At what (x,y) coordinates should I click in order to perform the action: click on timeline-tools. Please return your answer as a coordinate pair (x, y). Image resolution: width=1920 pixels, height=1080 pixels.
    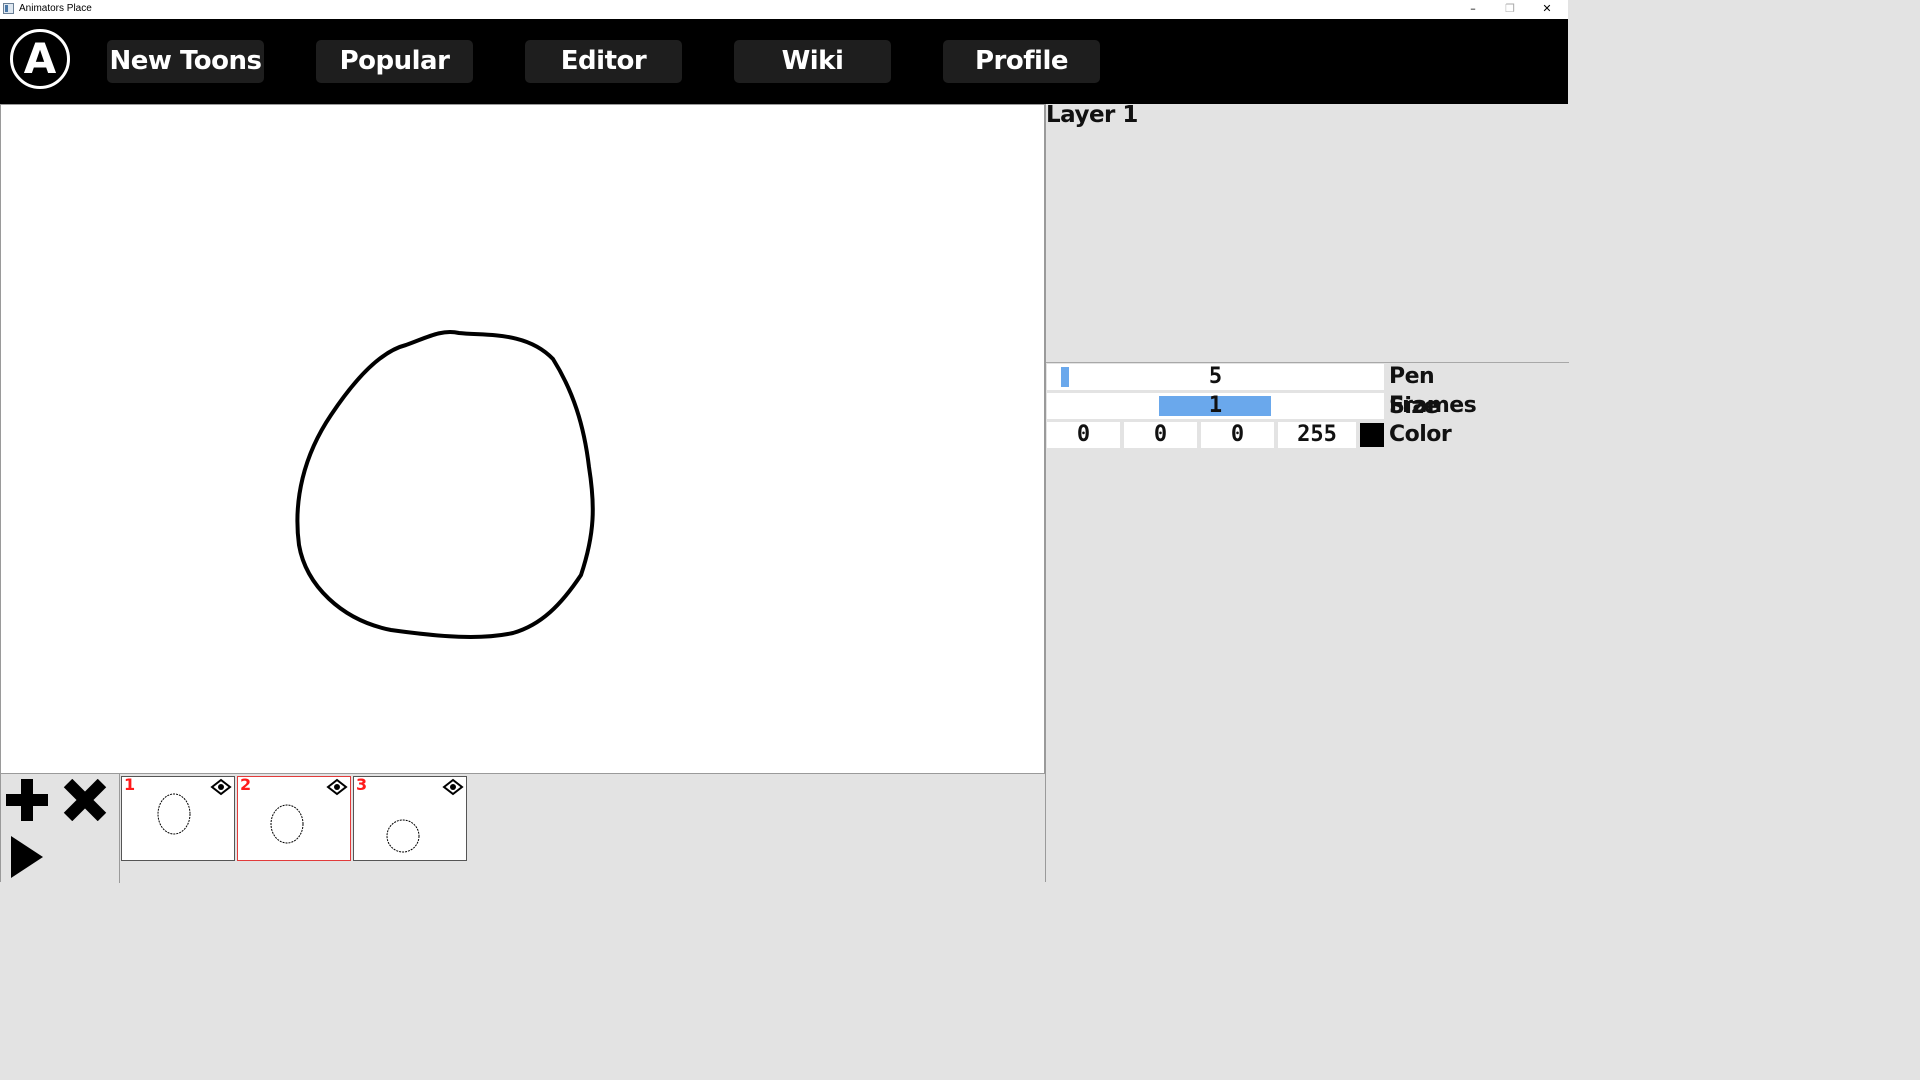
    Looking at the image, I should click on (60, 828).